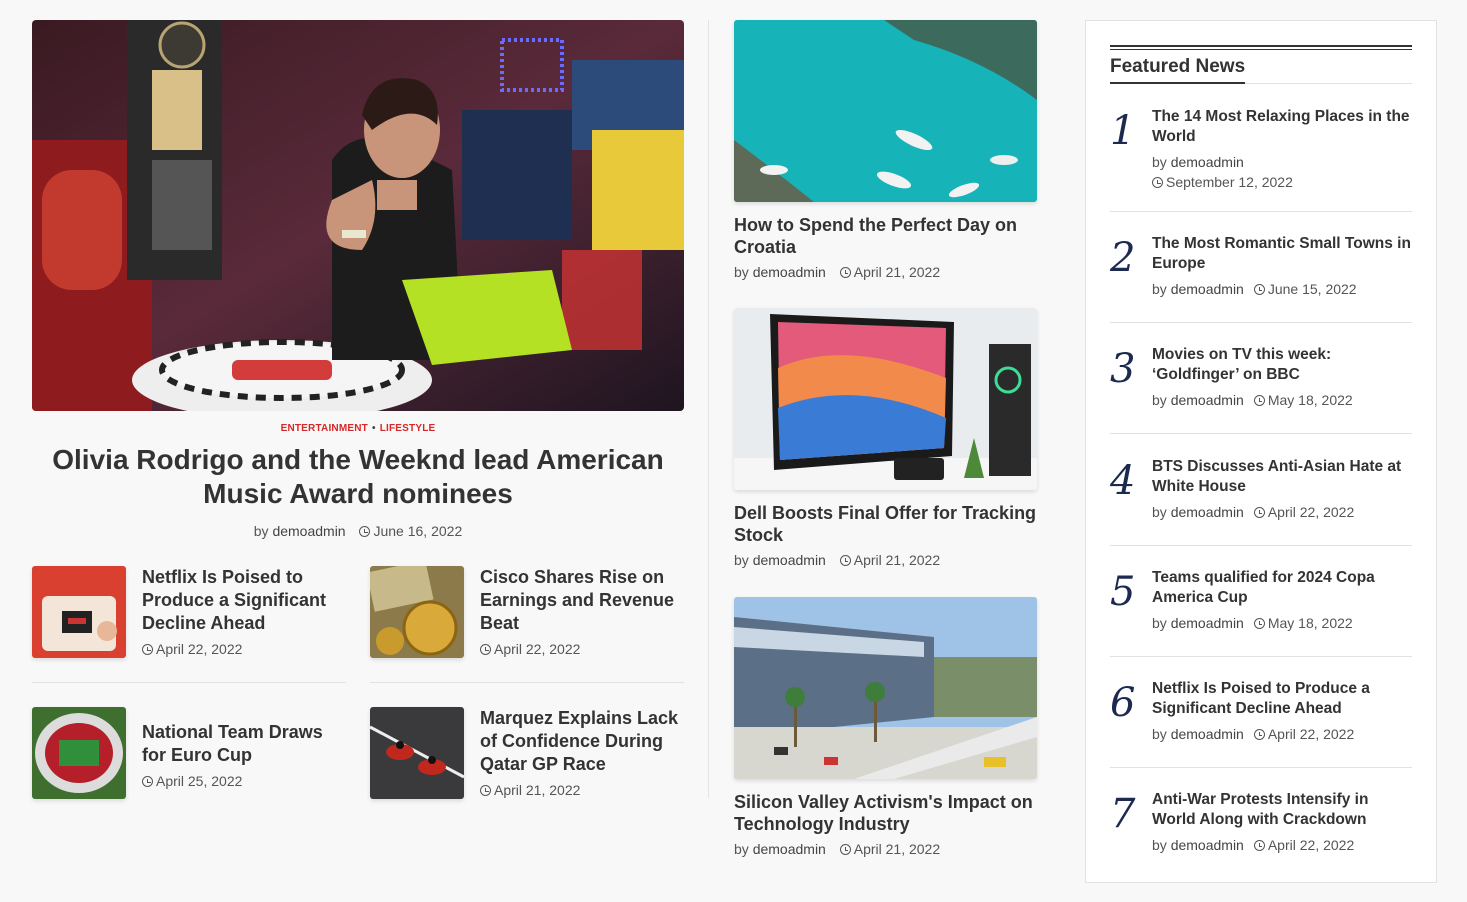 The image size is (1467, 902). What do you see at coordinates (1261, 64) in the screenshot?
I see `widget-header: Featured News` at bounding box center [1261, 64].